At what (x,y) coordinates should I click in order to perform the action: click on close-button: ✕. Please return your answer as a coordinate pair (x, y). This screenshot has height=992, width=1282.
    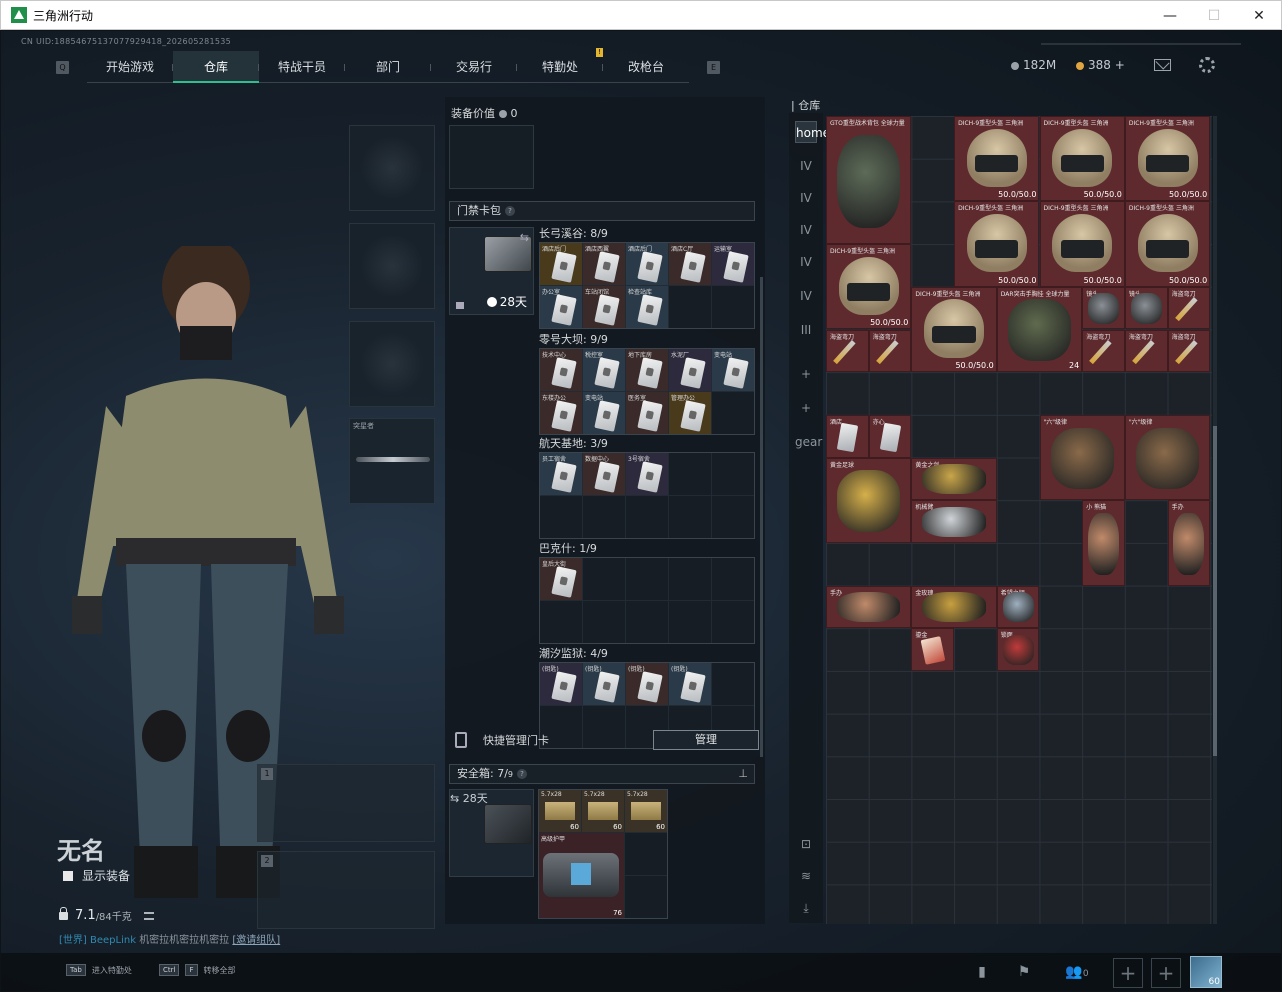
    Looking at the image, I should click on (1259, 16).